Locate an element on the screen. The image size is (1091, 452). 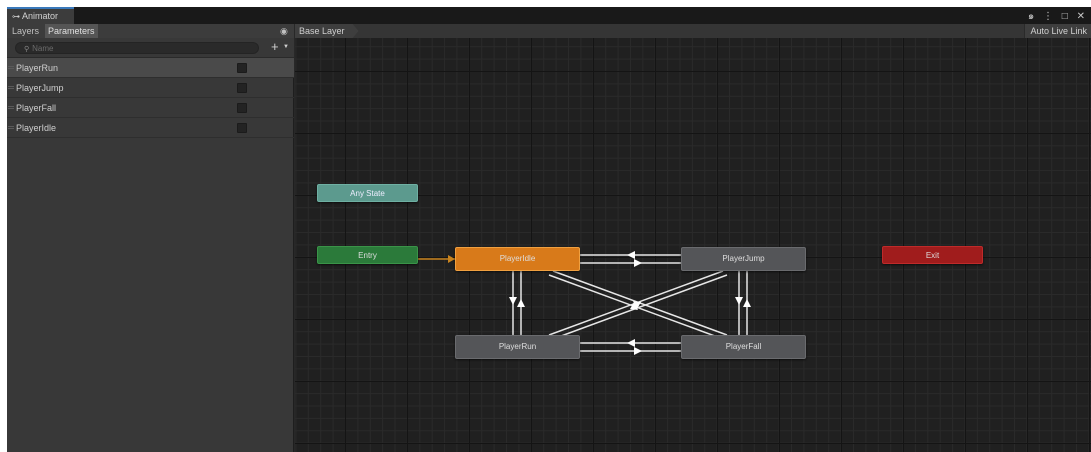
search-icon: ⚲ is located at coordinates (27, 49).